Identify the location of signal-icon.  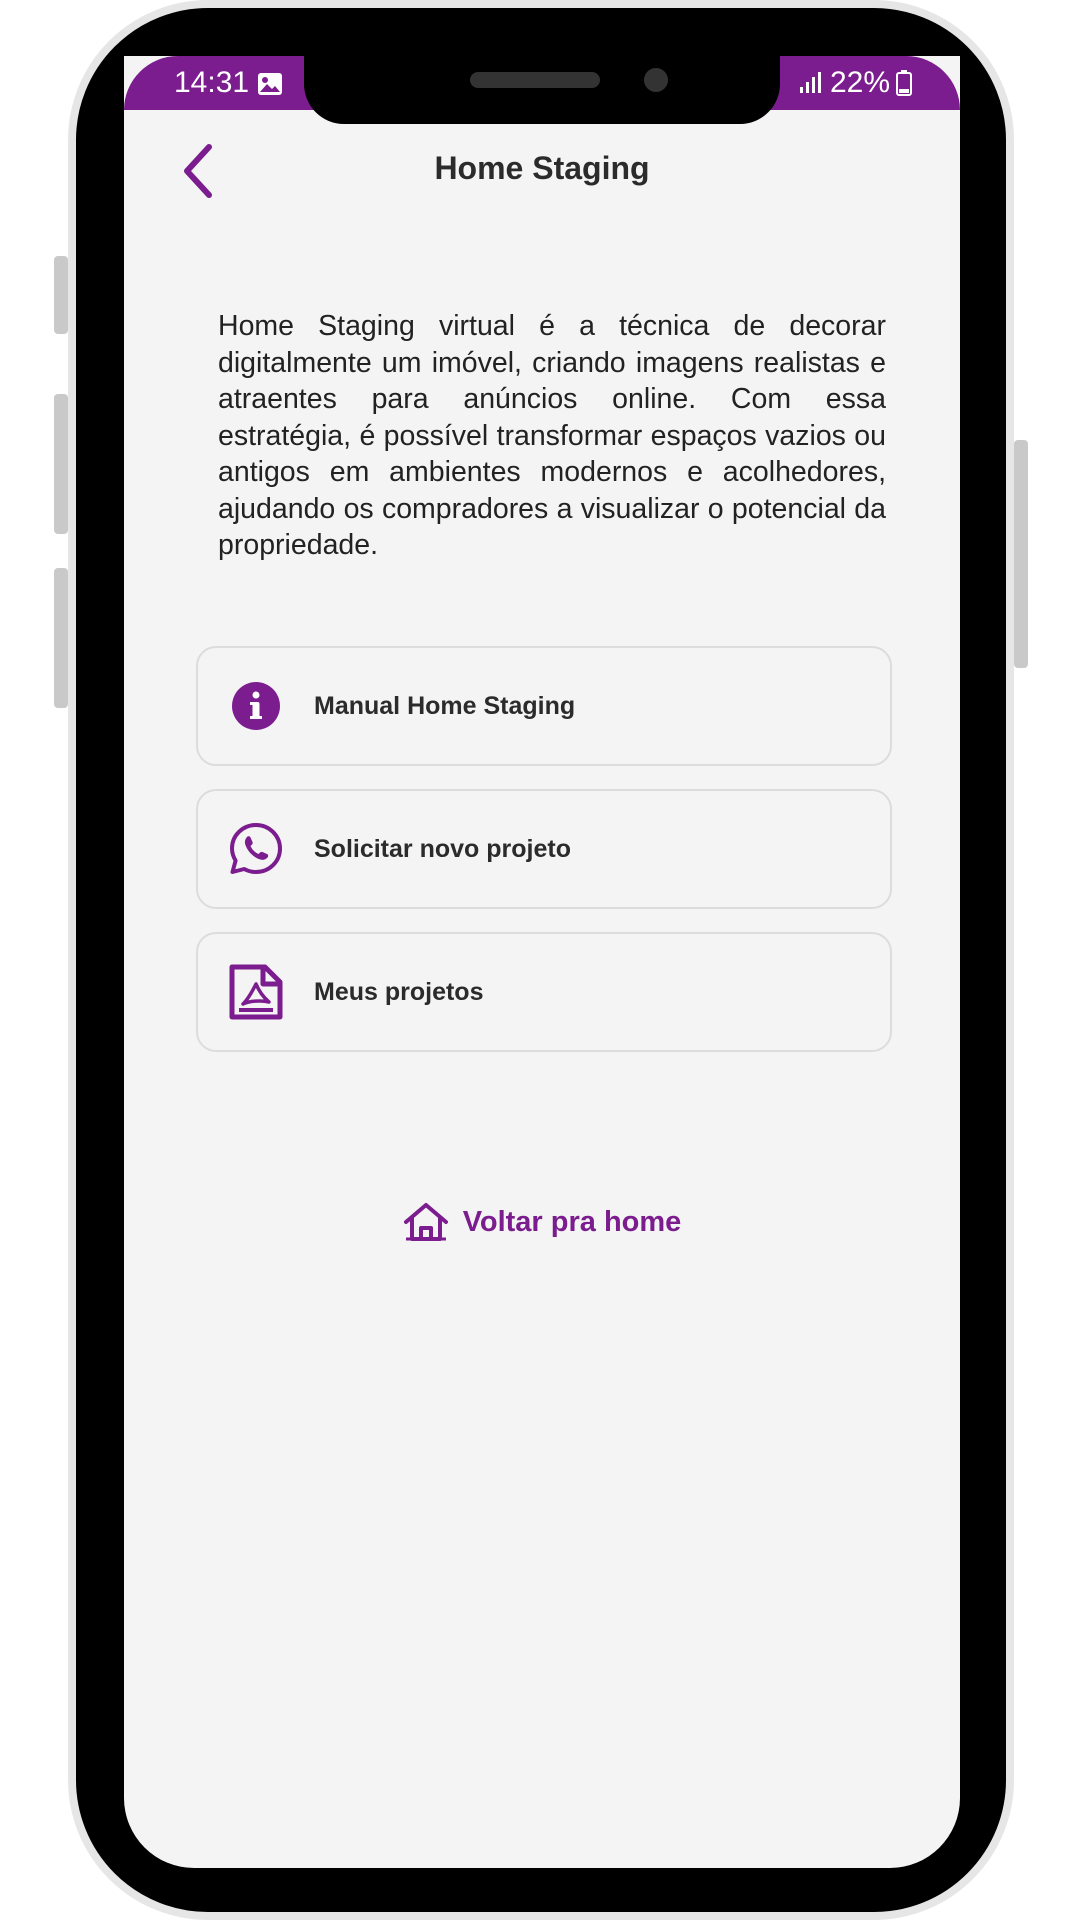
(810, 82).